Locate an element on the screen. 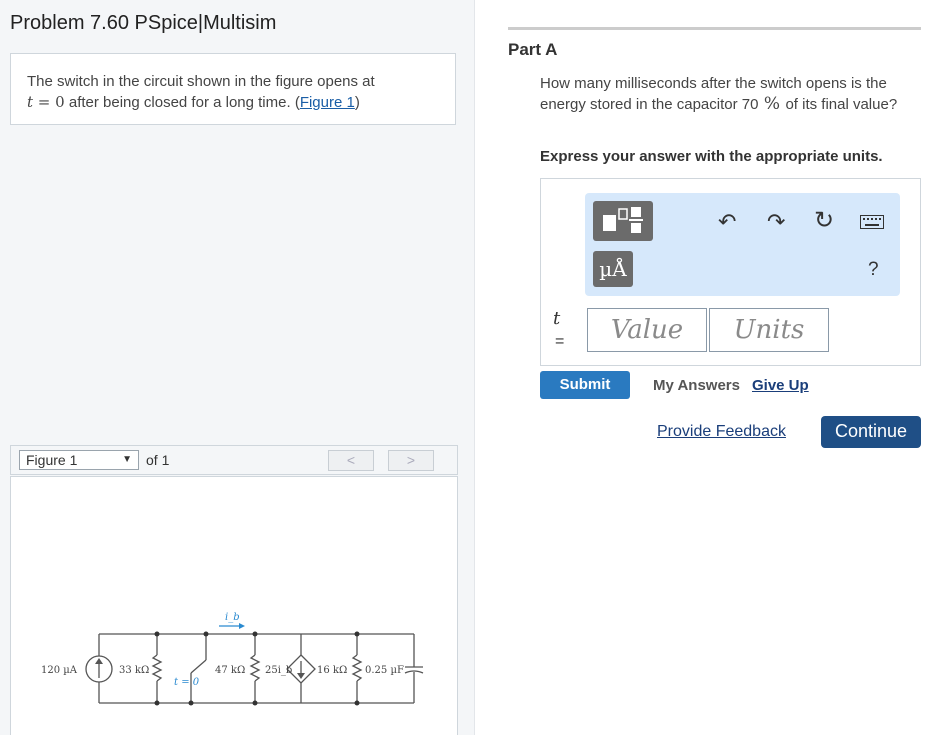  ib-label: i_b is located at coordinates (232, 617).